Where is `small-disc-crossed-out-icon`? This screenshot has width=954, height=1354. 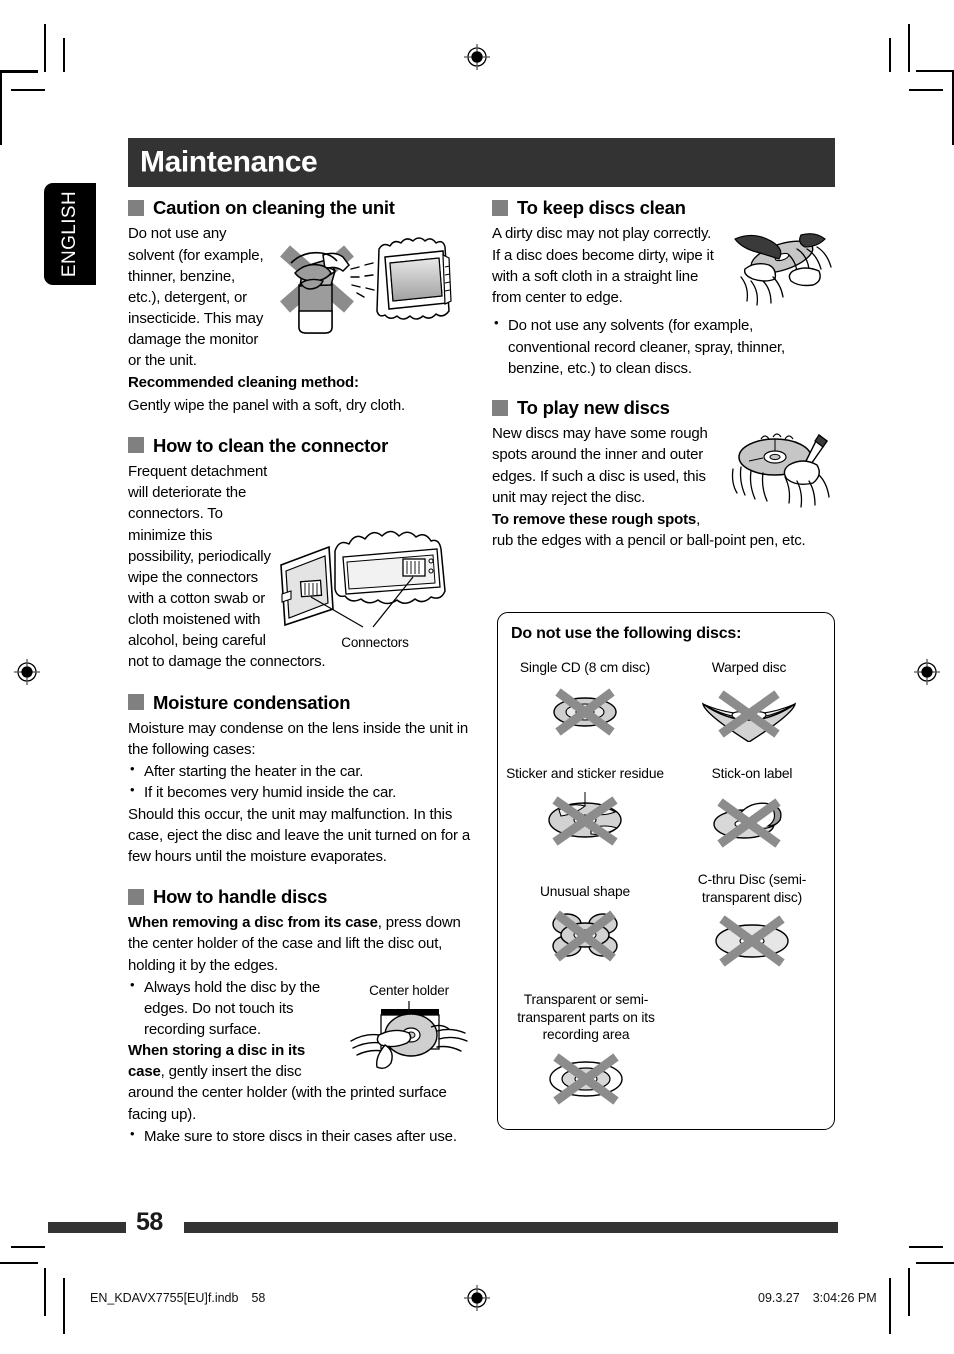 small-disc-crossed-out-icon is located at coordinates (585, 711).